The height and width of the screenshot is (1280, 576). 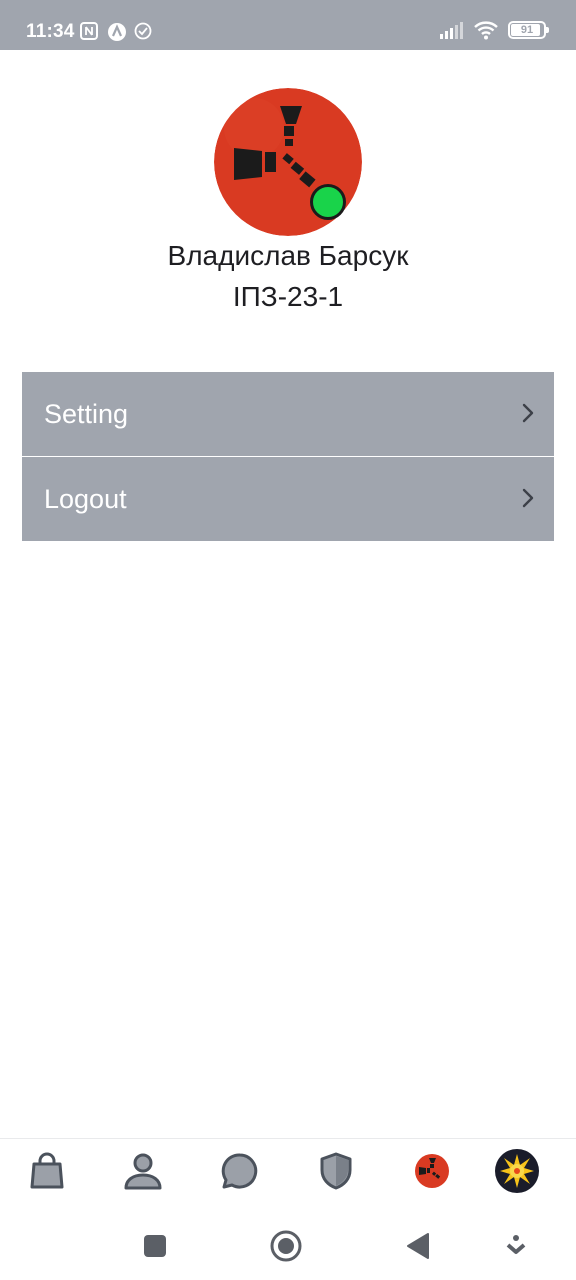 I want to click on tab-chat, so click(x=240, y=1171).